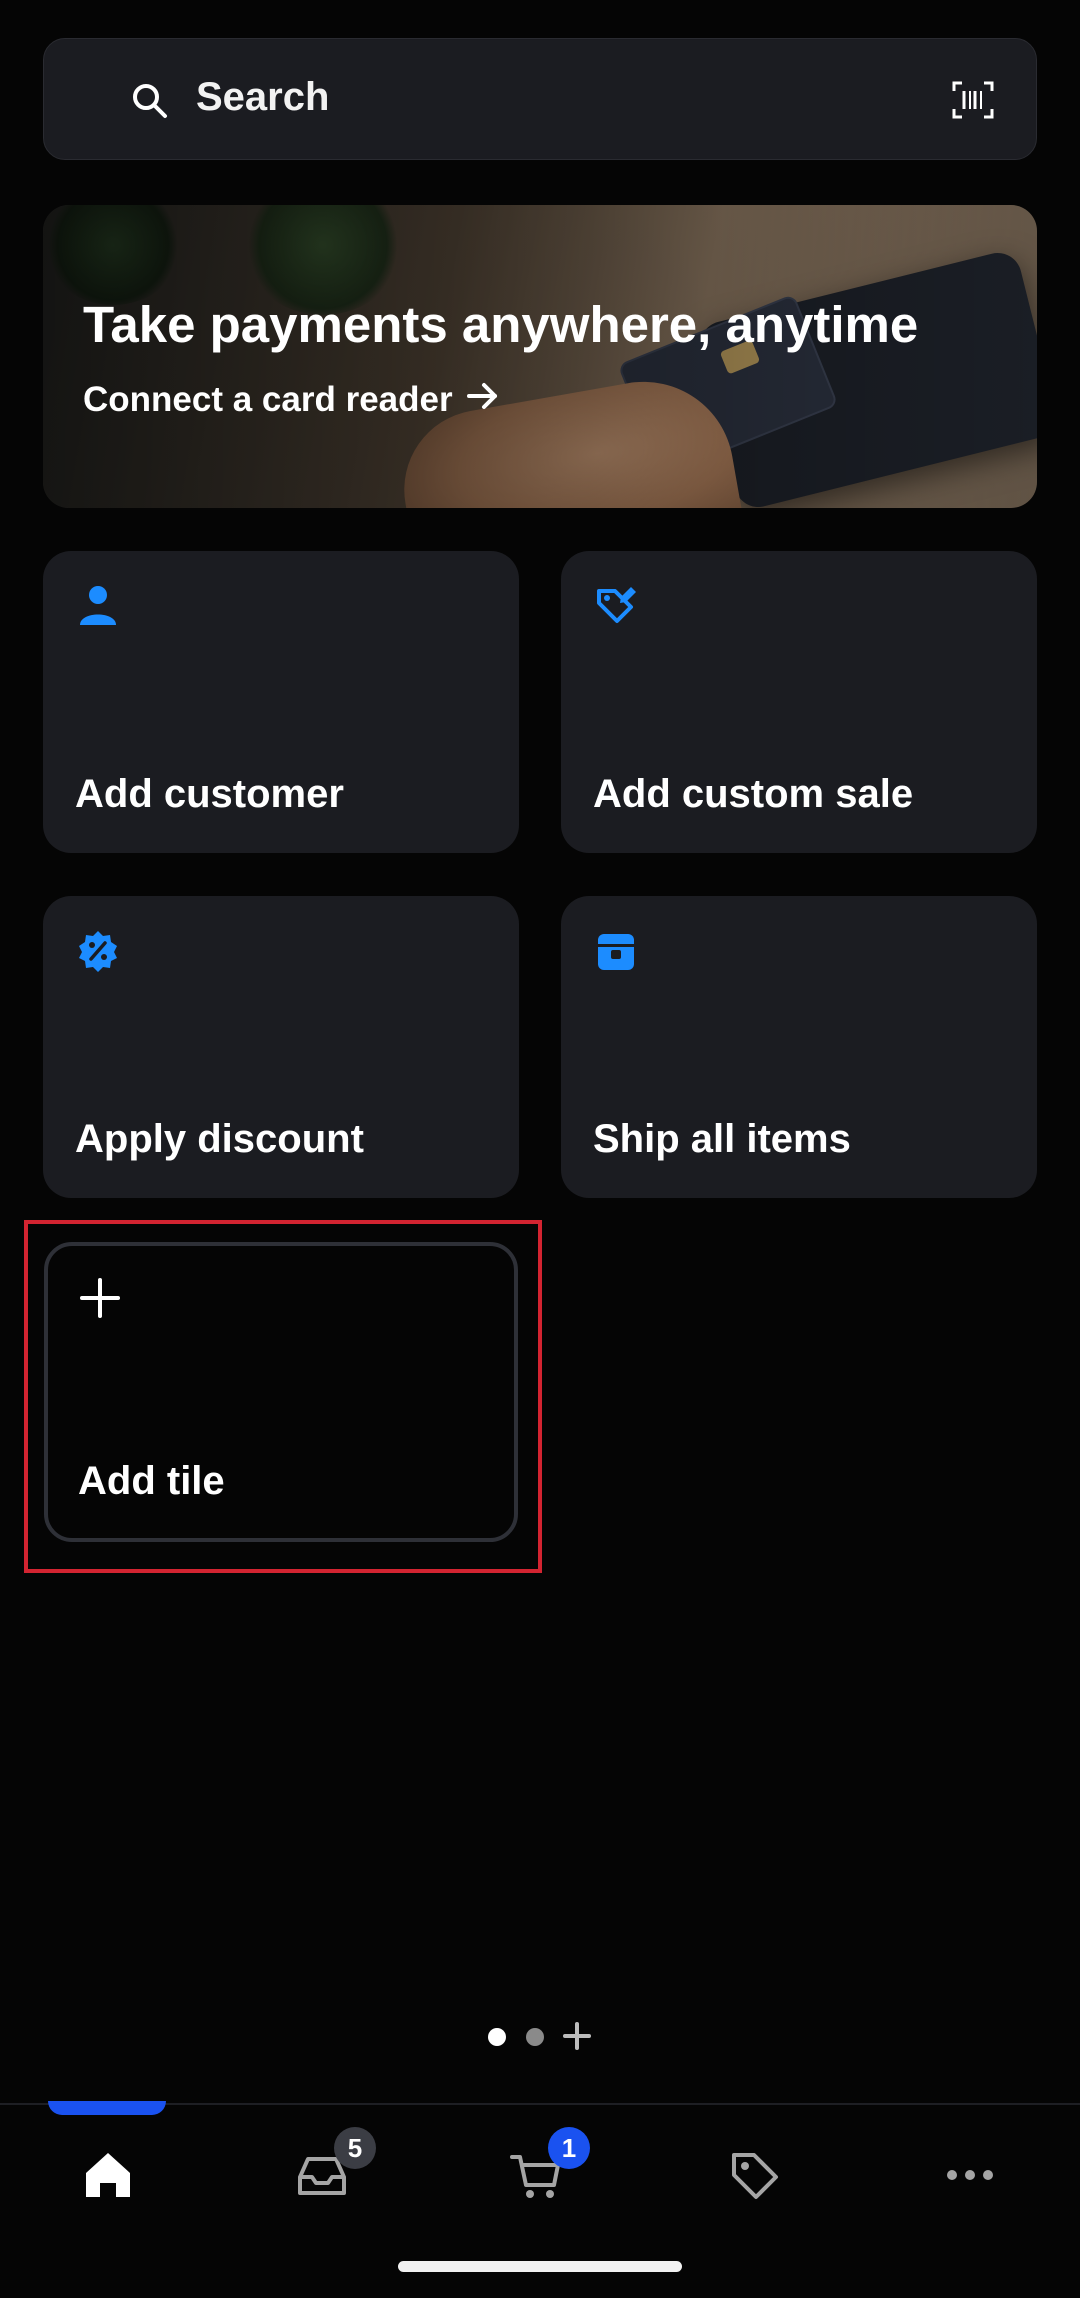  What do you see at coordinates (219, 1139) in the screenshot?
I see `tile-label: Apply discount` at bounding box center [219, 1139].